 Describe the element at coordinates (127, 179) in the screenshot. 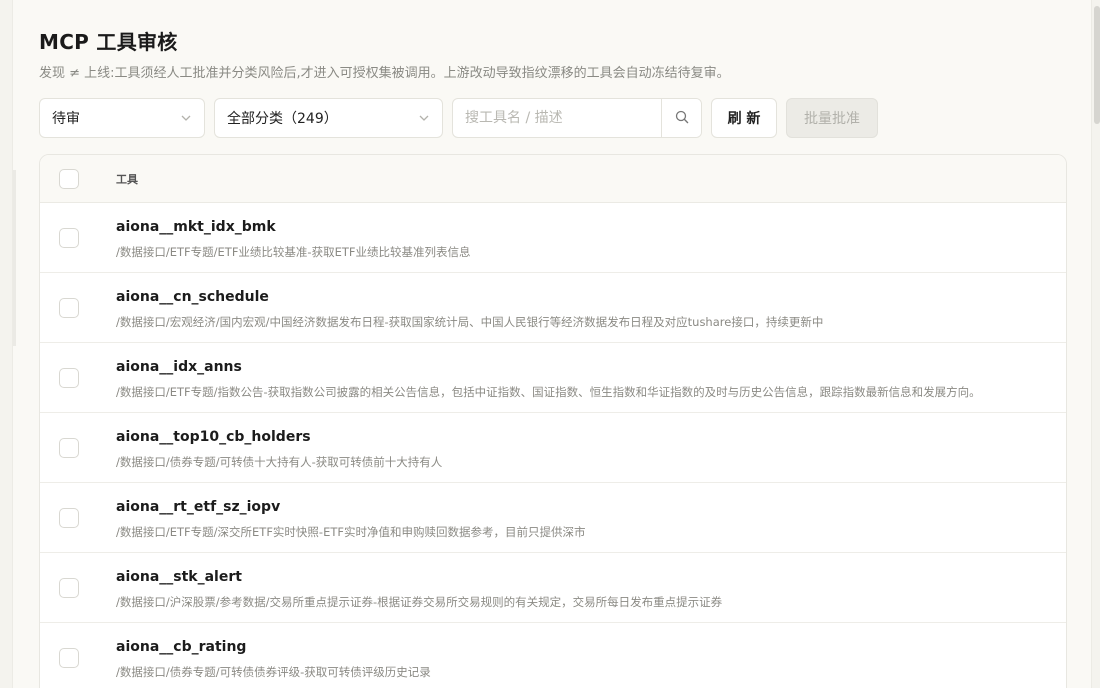

I see `column-header-tool: 工具` at that location.